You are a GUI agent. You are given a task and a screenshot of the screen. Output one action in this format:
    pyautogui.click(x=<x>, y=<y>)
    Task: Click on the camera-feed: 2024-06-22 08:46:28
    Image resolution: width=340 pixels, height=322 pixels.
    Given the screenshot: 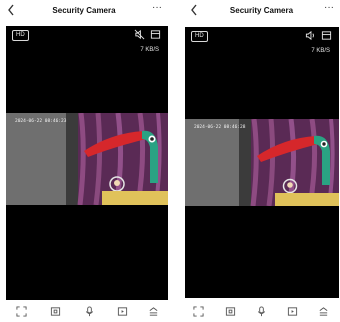 What is the action you would take?
    pyautogui.click(x=262, y=162)
    